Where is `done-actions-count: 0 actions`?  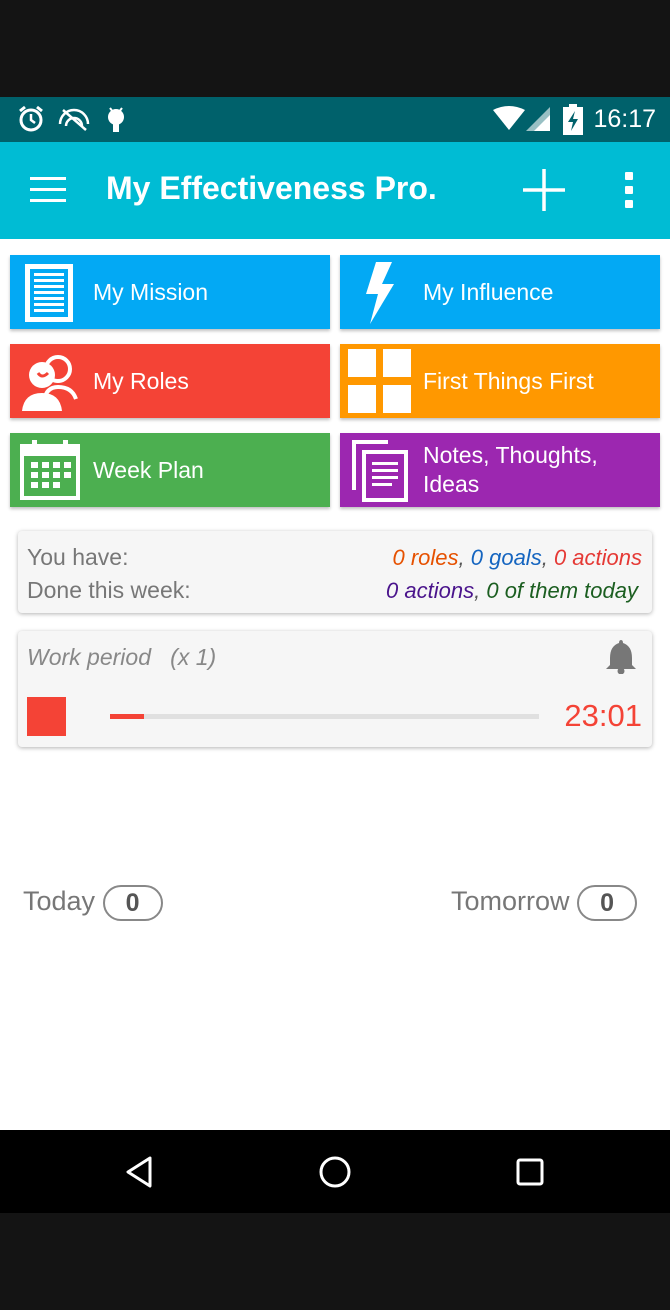
done-actions-count: 0 actions is located at coordinates (430, 590).